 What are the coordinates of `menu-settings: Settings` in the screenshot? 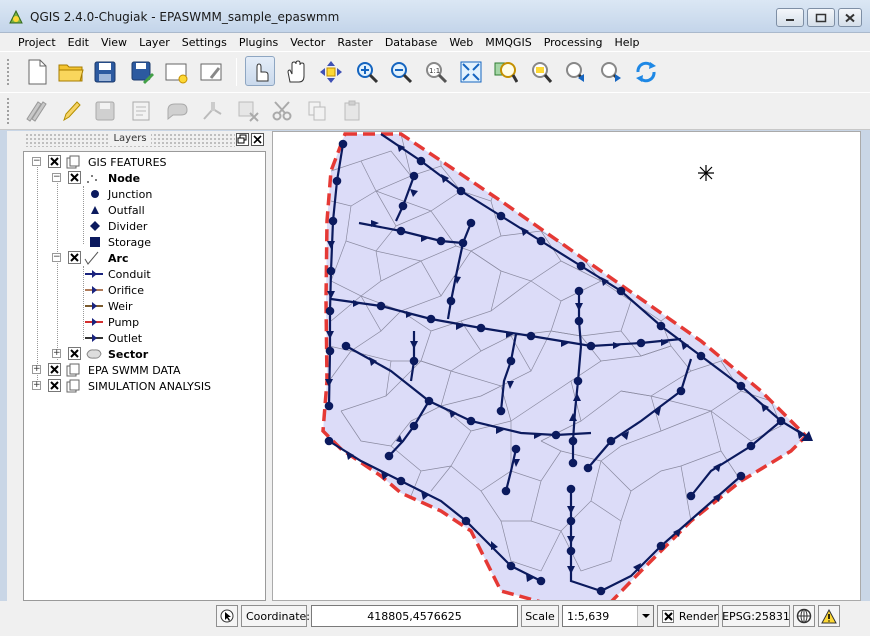 It's located at (204, 42).